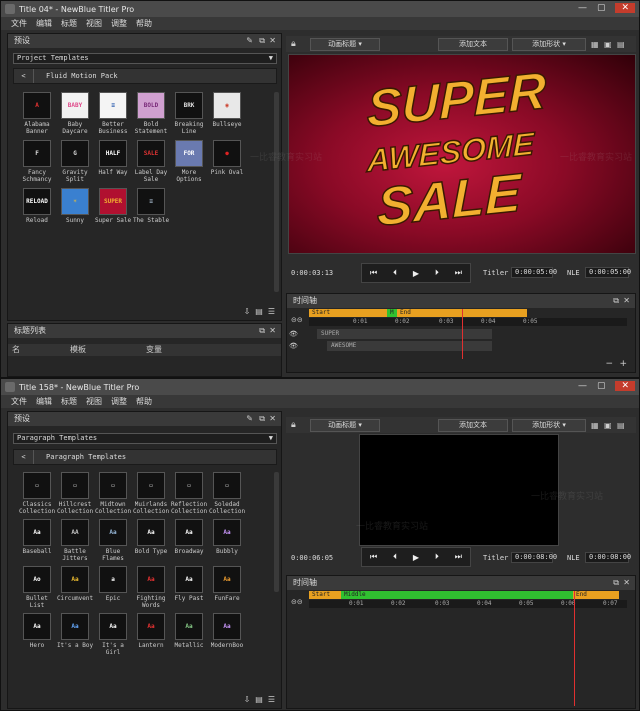 This screenshot has height=711, width=640. I want to click on template-item: ▭ Hillcrest Collection, so click(75, 493).